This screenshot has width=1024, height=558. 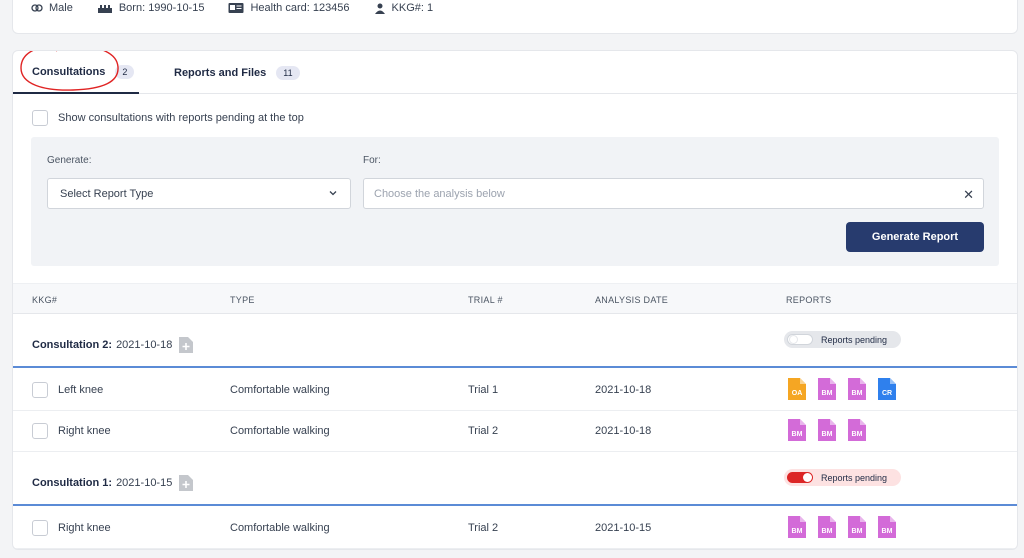 I want to click on consultation-date: 2021-10-18, so click(x=144, y=345).